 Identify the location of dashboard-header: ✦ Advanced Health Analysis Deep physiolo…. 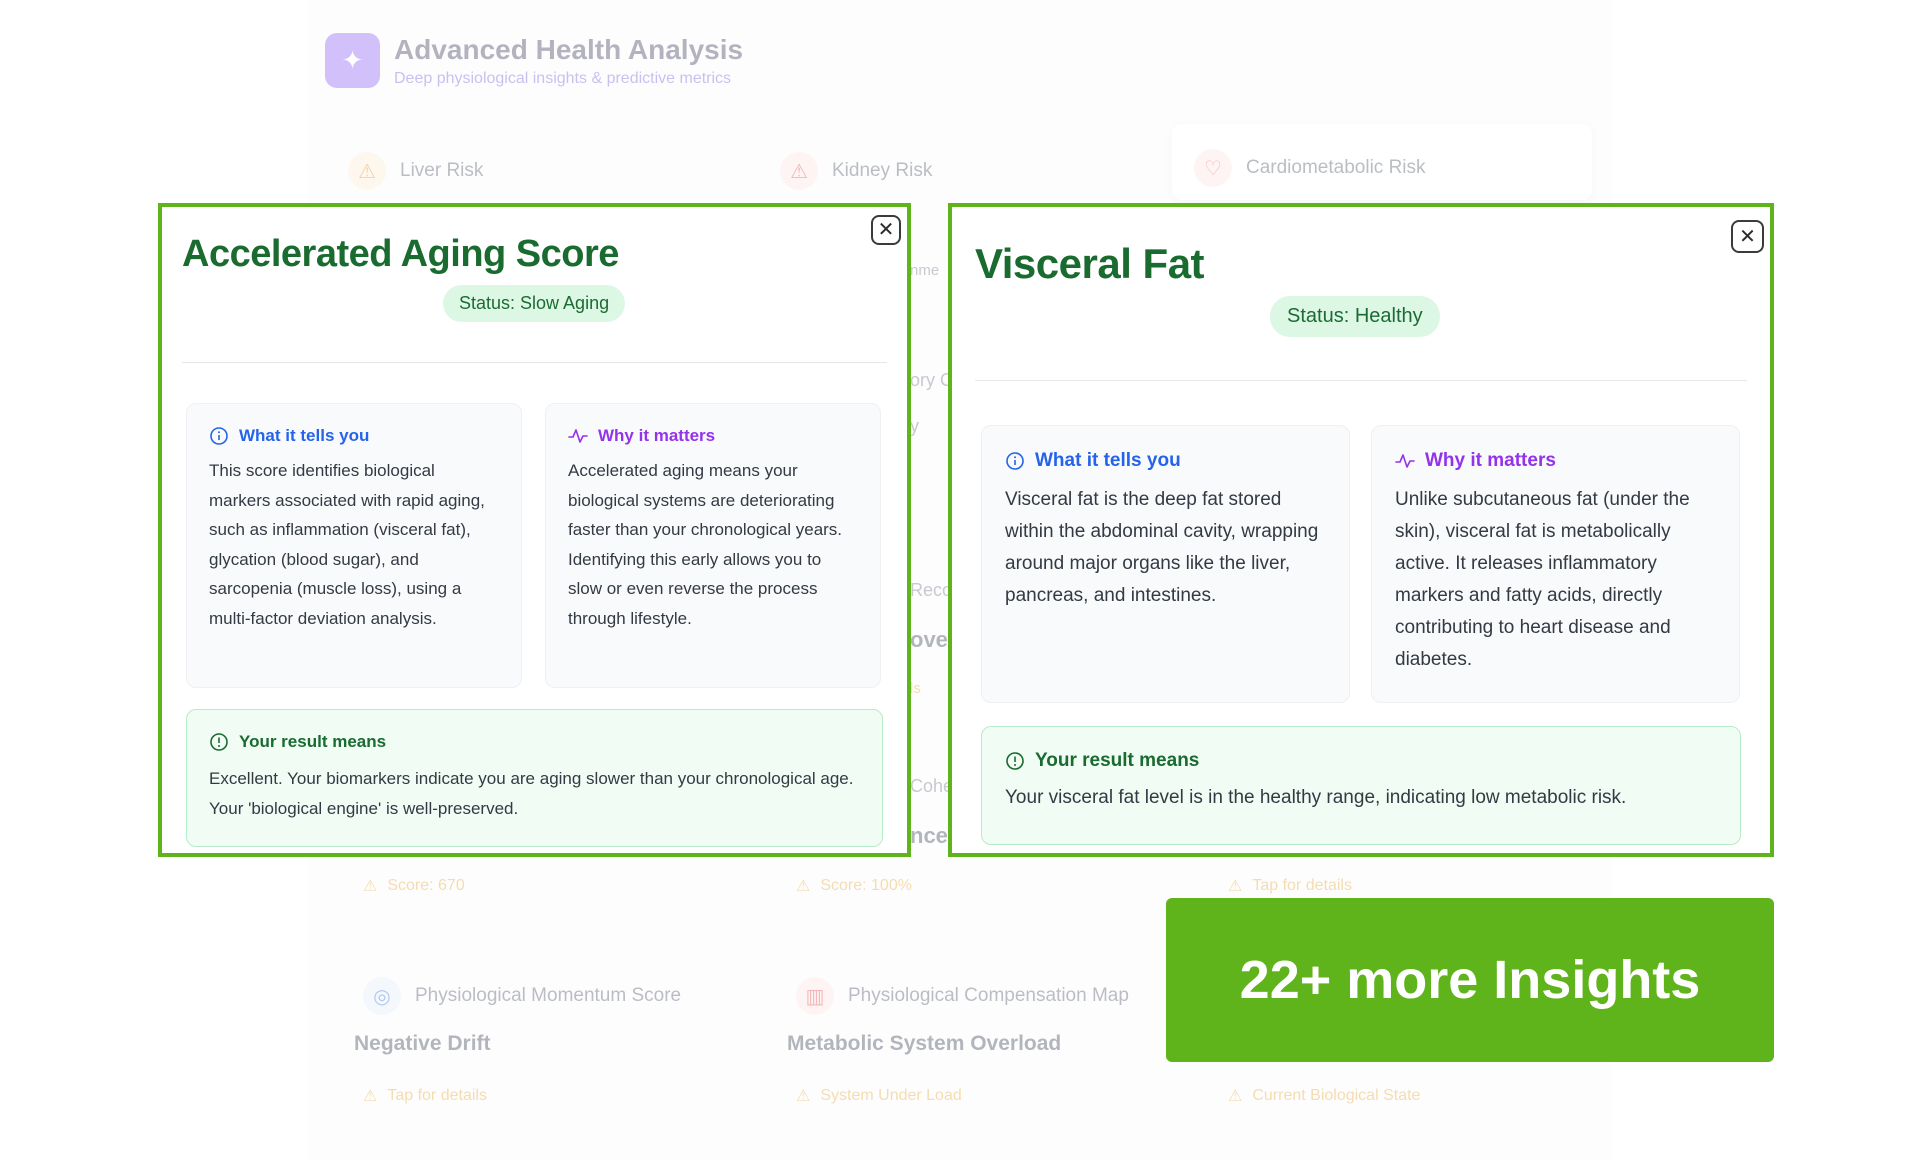
(534, 60).